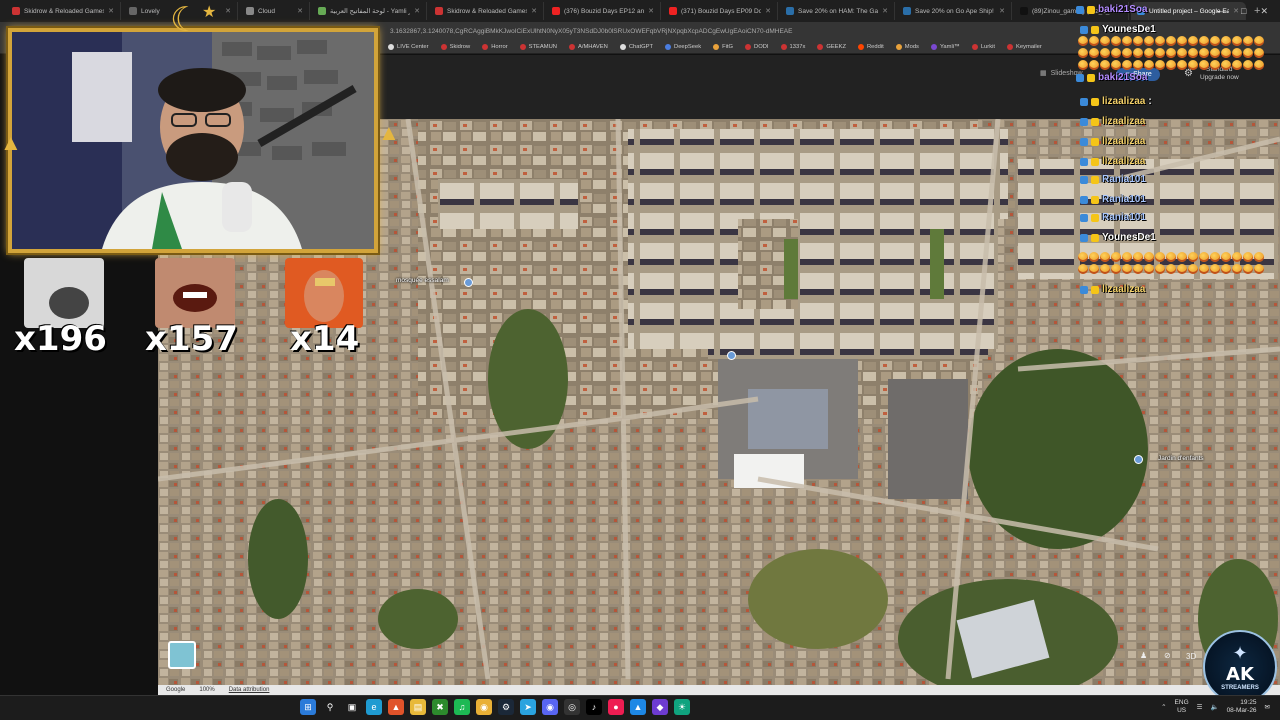 Image resolution: width=1280 pixels, height=720 pixels. Describe the element at coordinates (588, 46) in the screenshot. I see `bookmark-item: A/MHAVEN` at that location.